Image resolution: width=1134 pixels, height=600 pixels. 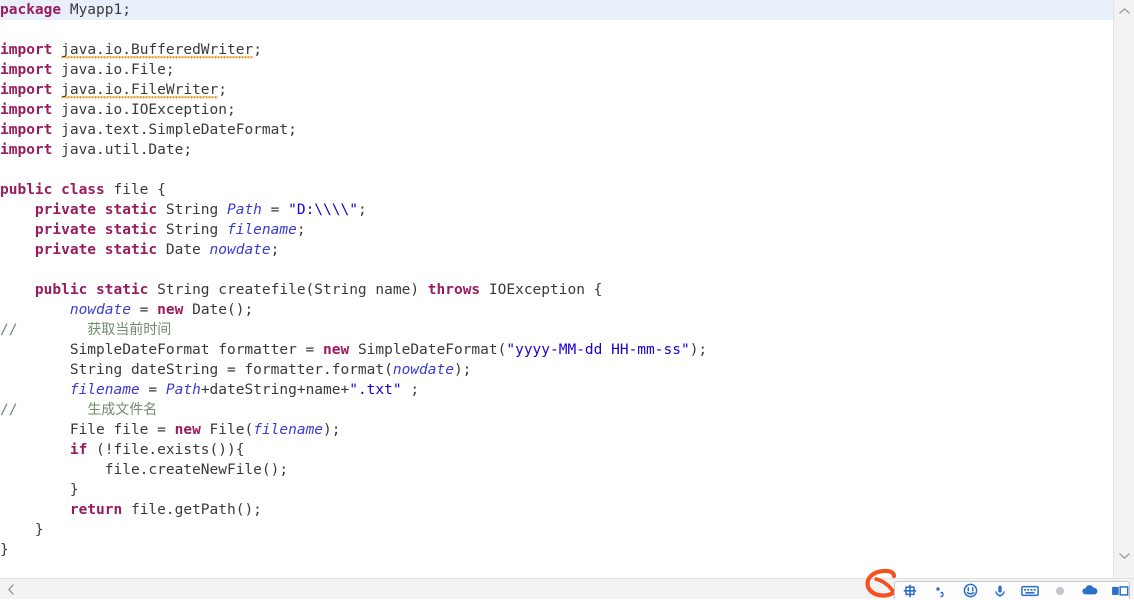 What do you see at coordinates (1060, 590) in the screenshot?
I see `toolbox-dot-icon` at bounding box center [1060, 590].